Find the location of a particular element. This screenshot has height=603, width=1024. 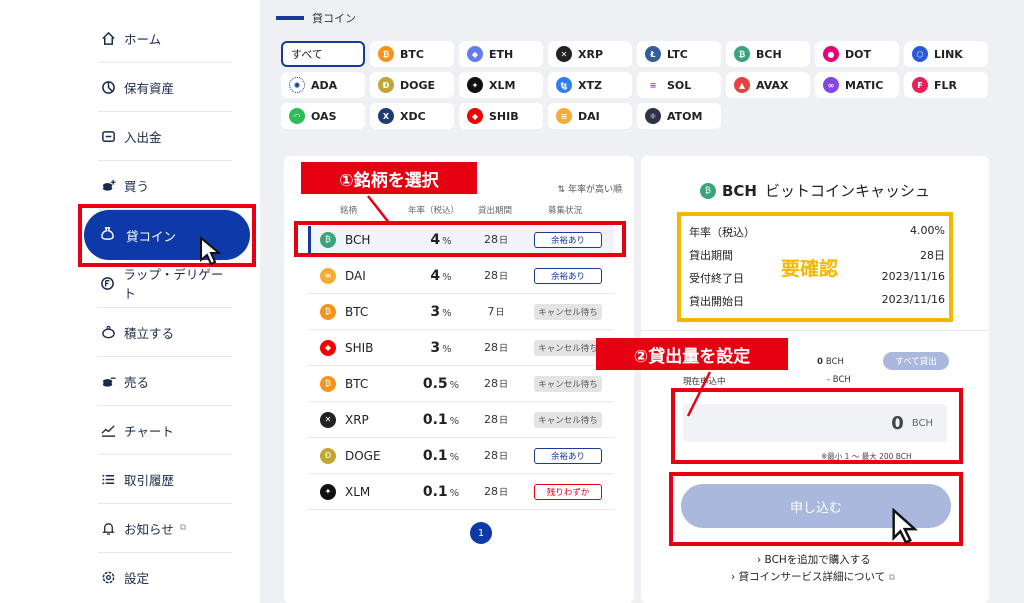

coin-filter-dai: ≡ DAI is located at coordinates (590, 116).